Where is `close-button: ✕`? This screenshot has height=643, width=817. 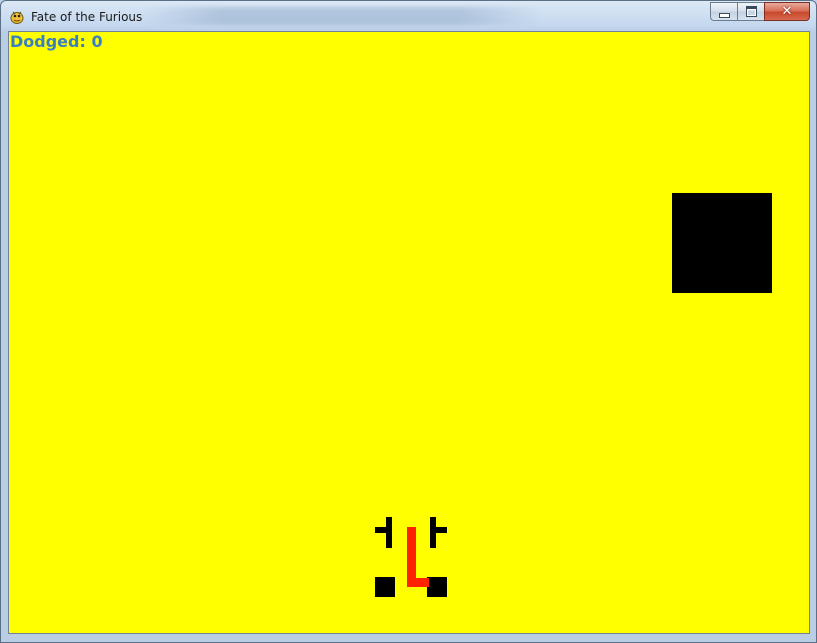 close-button: ✕ is located at coordinates (787, 11).